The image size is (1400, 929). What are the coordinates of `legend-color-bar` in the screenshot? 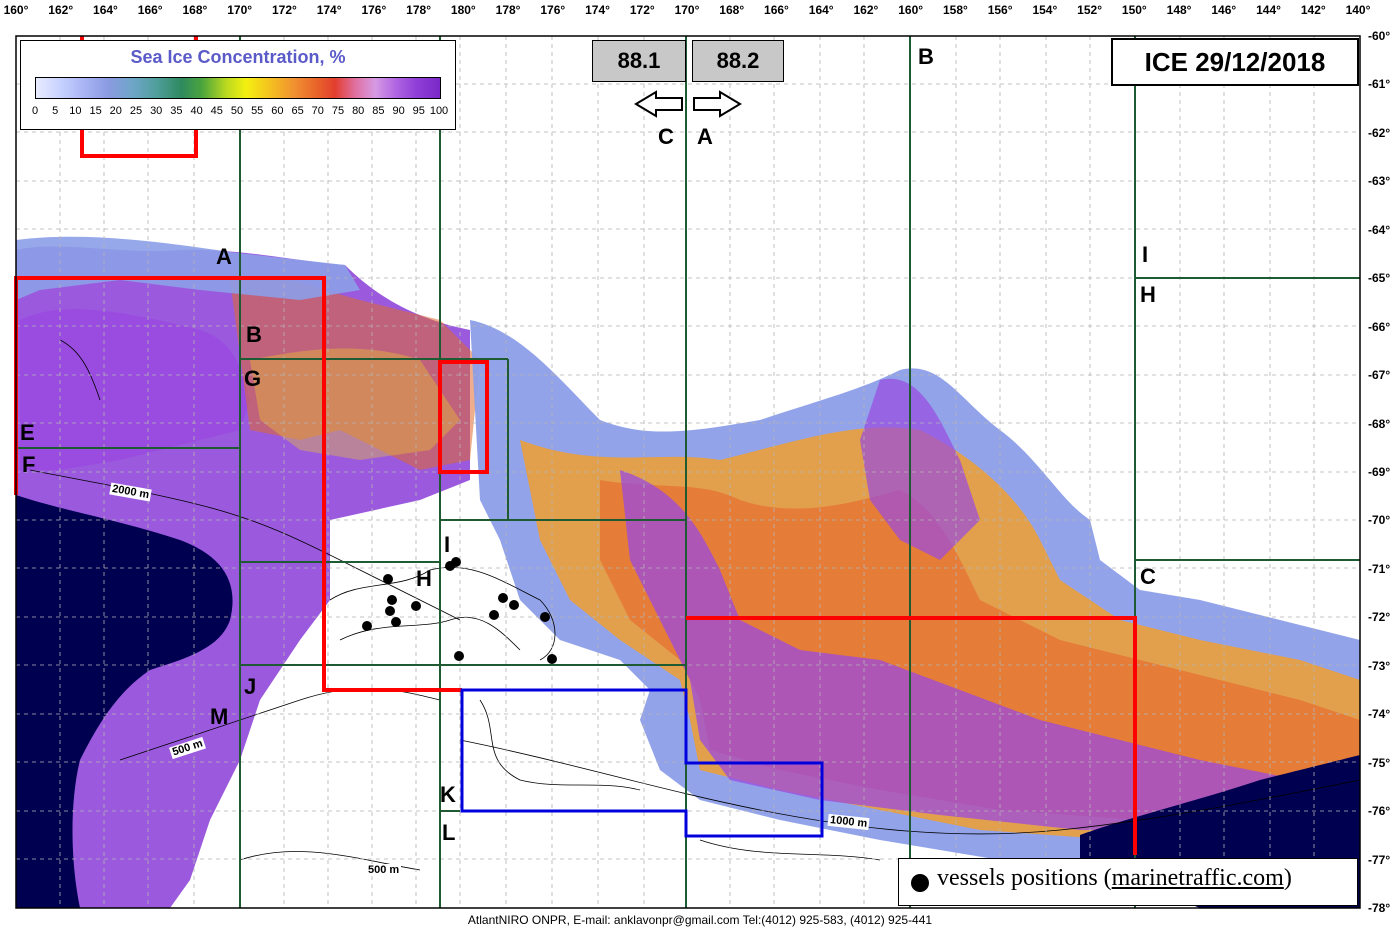 It's located at (238, 88).